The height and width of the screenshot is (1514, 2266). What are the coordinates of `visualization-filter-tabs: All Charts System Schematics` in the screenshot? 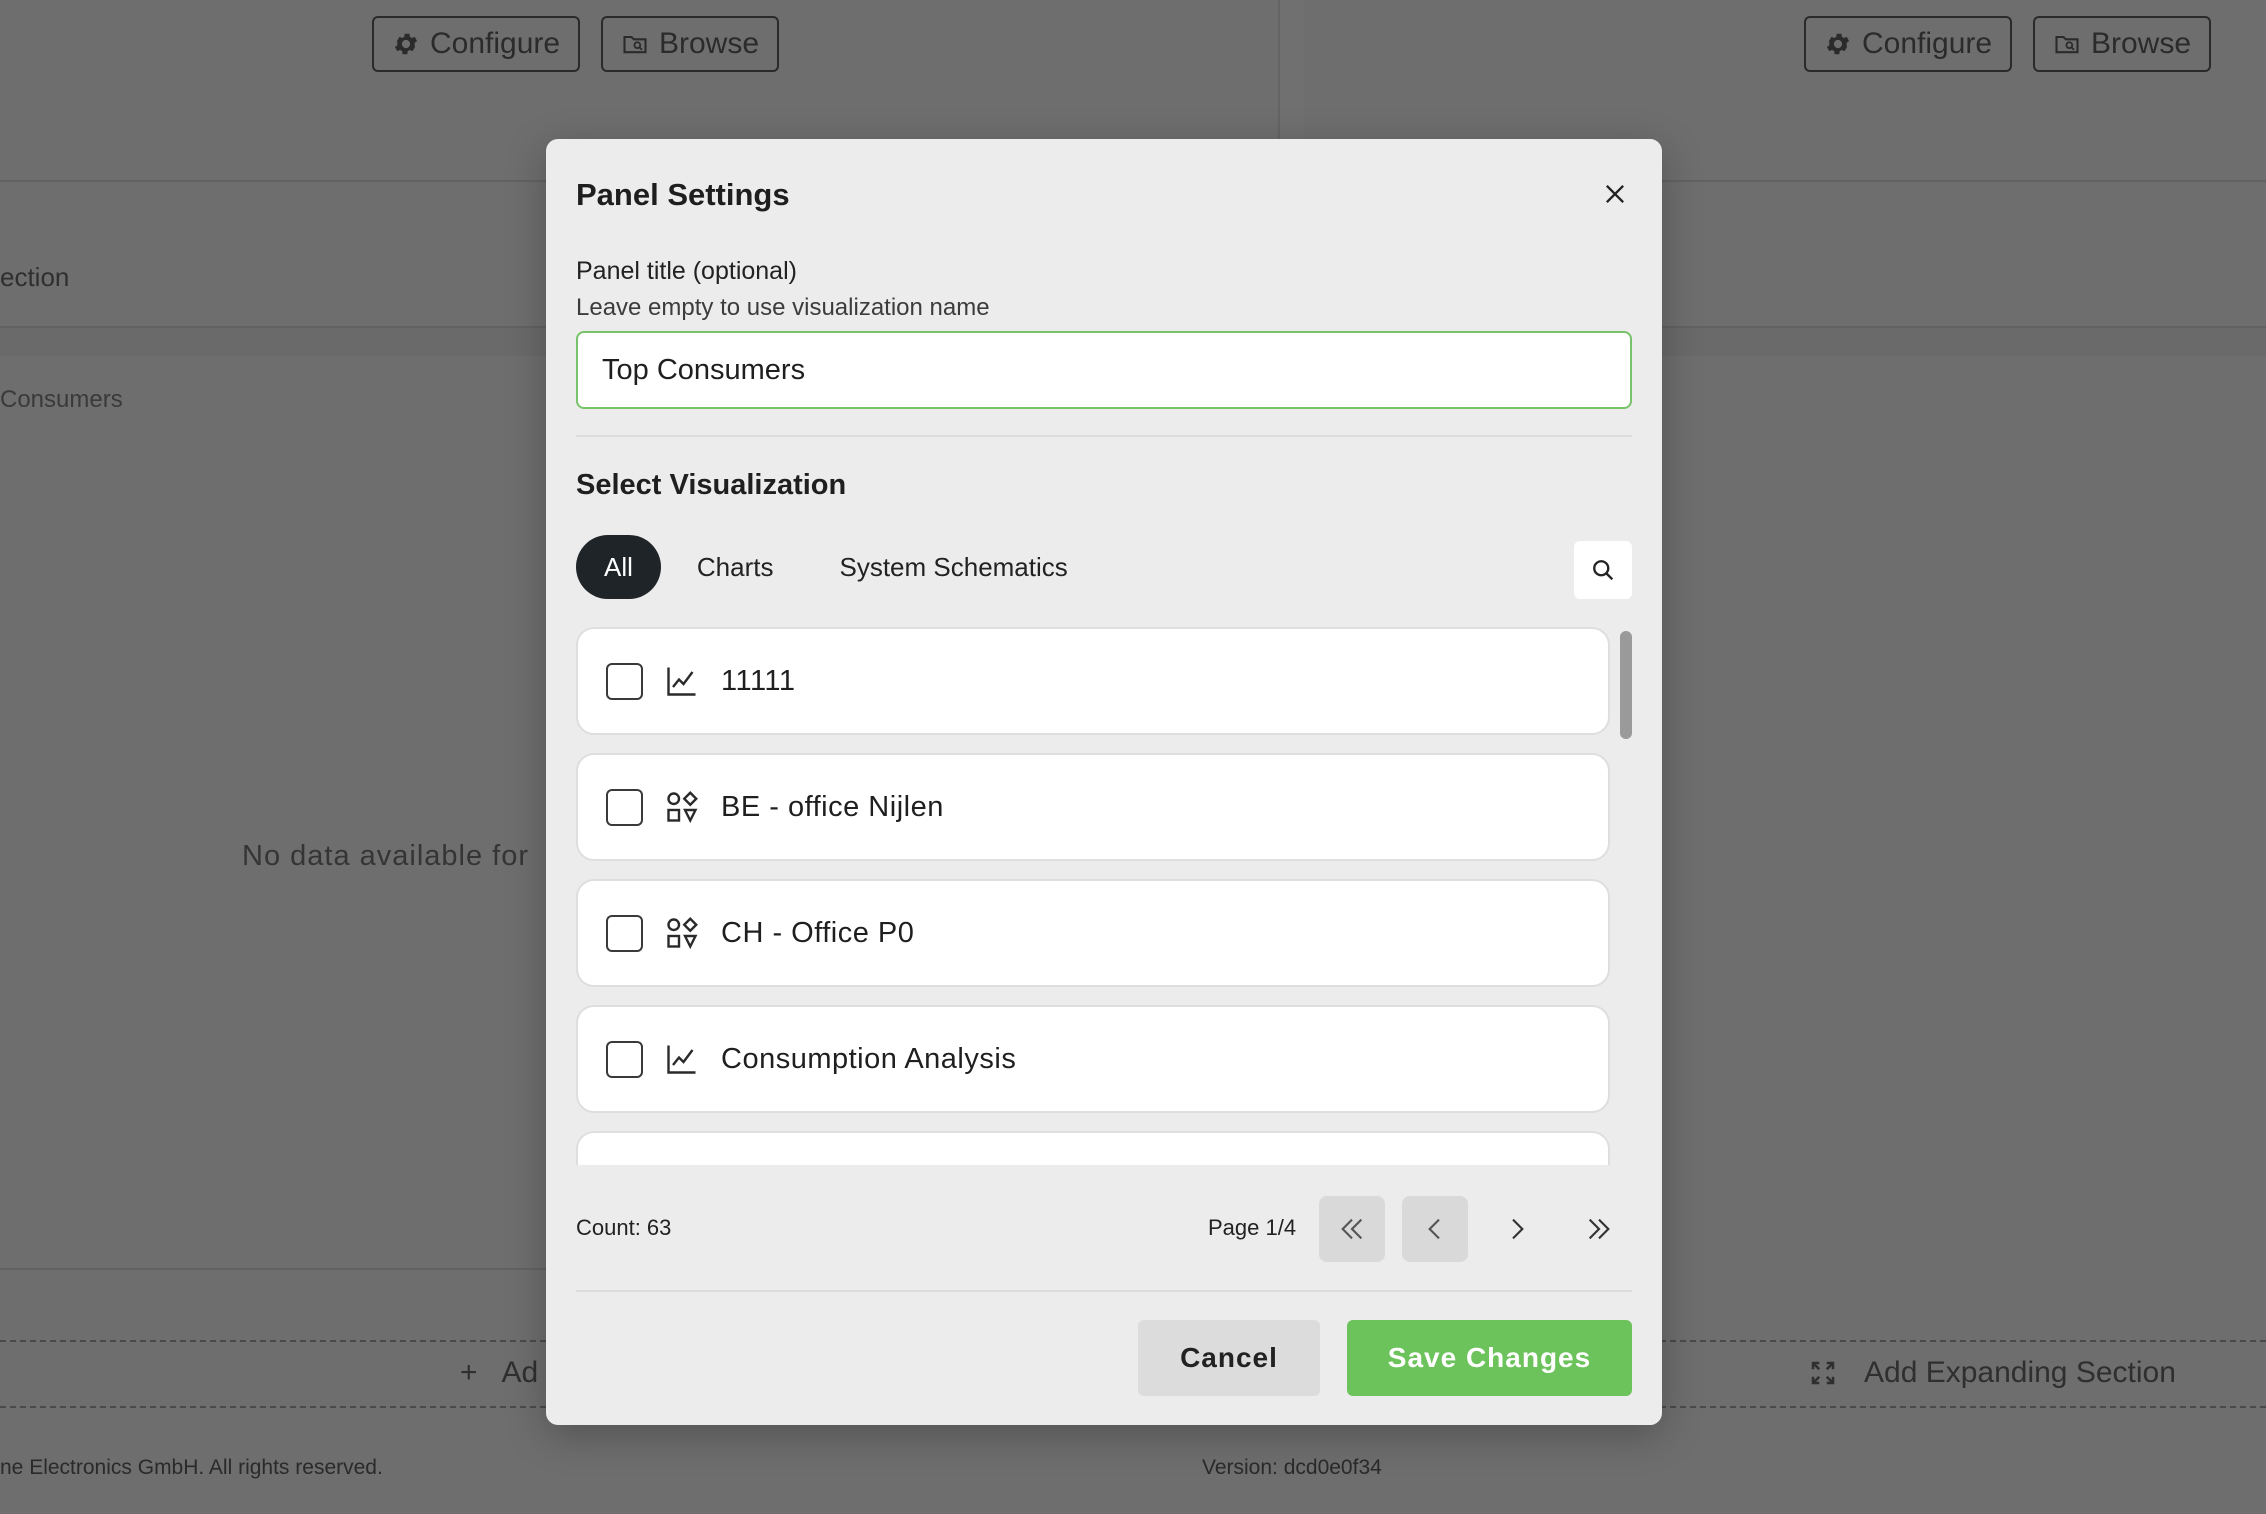 It's located at (836, 567).